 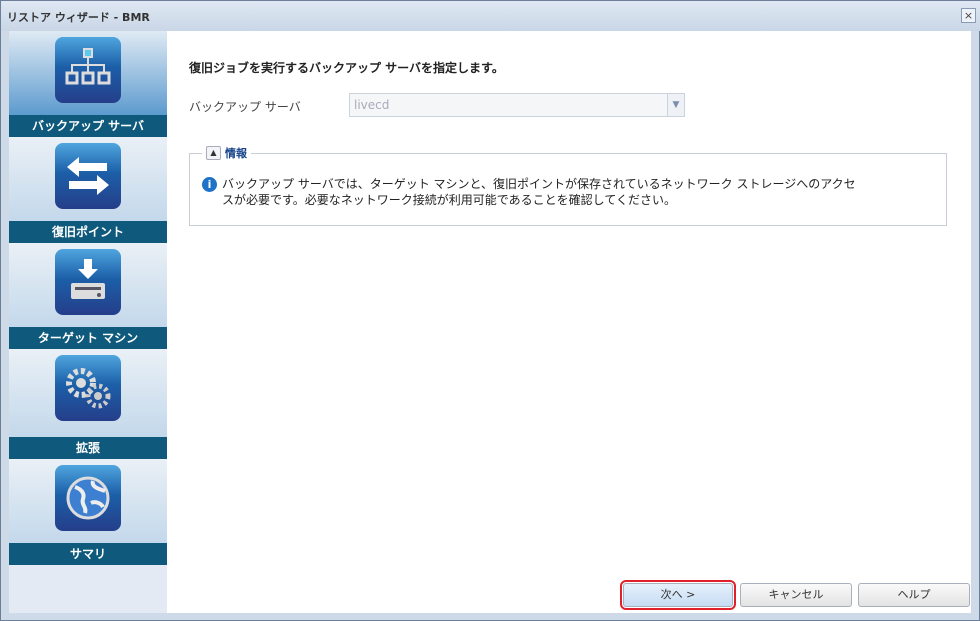 I want to click on page-heading: 復旧ジョブを実行するバックアップ サーバを指定します。, so click(x=346, y=68).